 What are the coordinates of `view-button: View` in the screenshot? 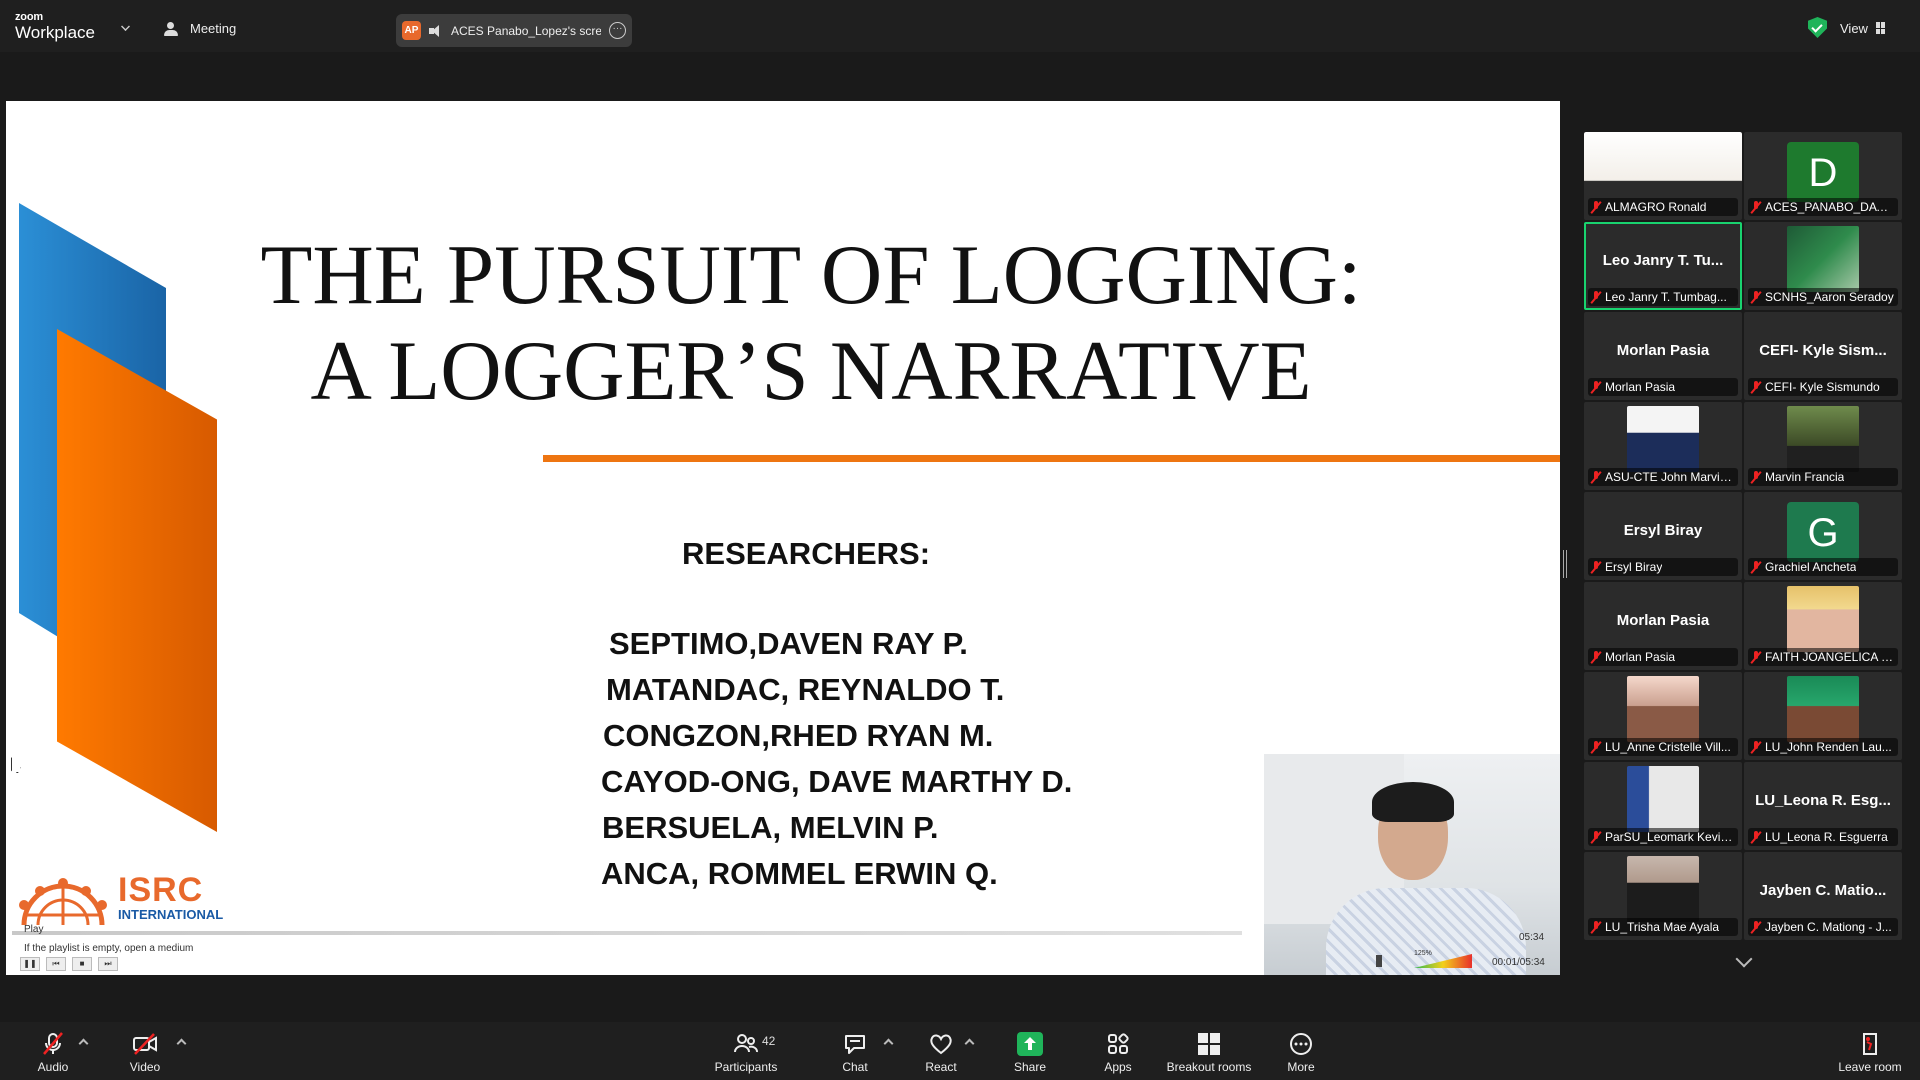 It's located at (1863, 28).